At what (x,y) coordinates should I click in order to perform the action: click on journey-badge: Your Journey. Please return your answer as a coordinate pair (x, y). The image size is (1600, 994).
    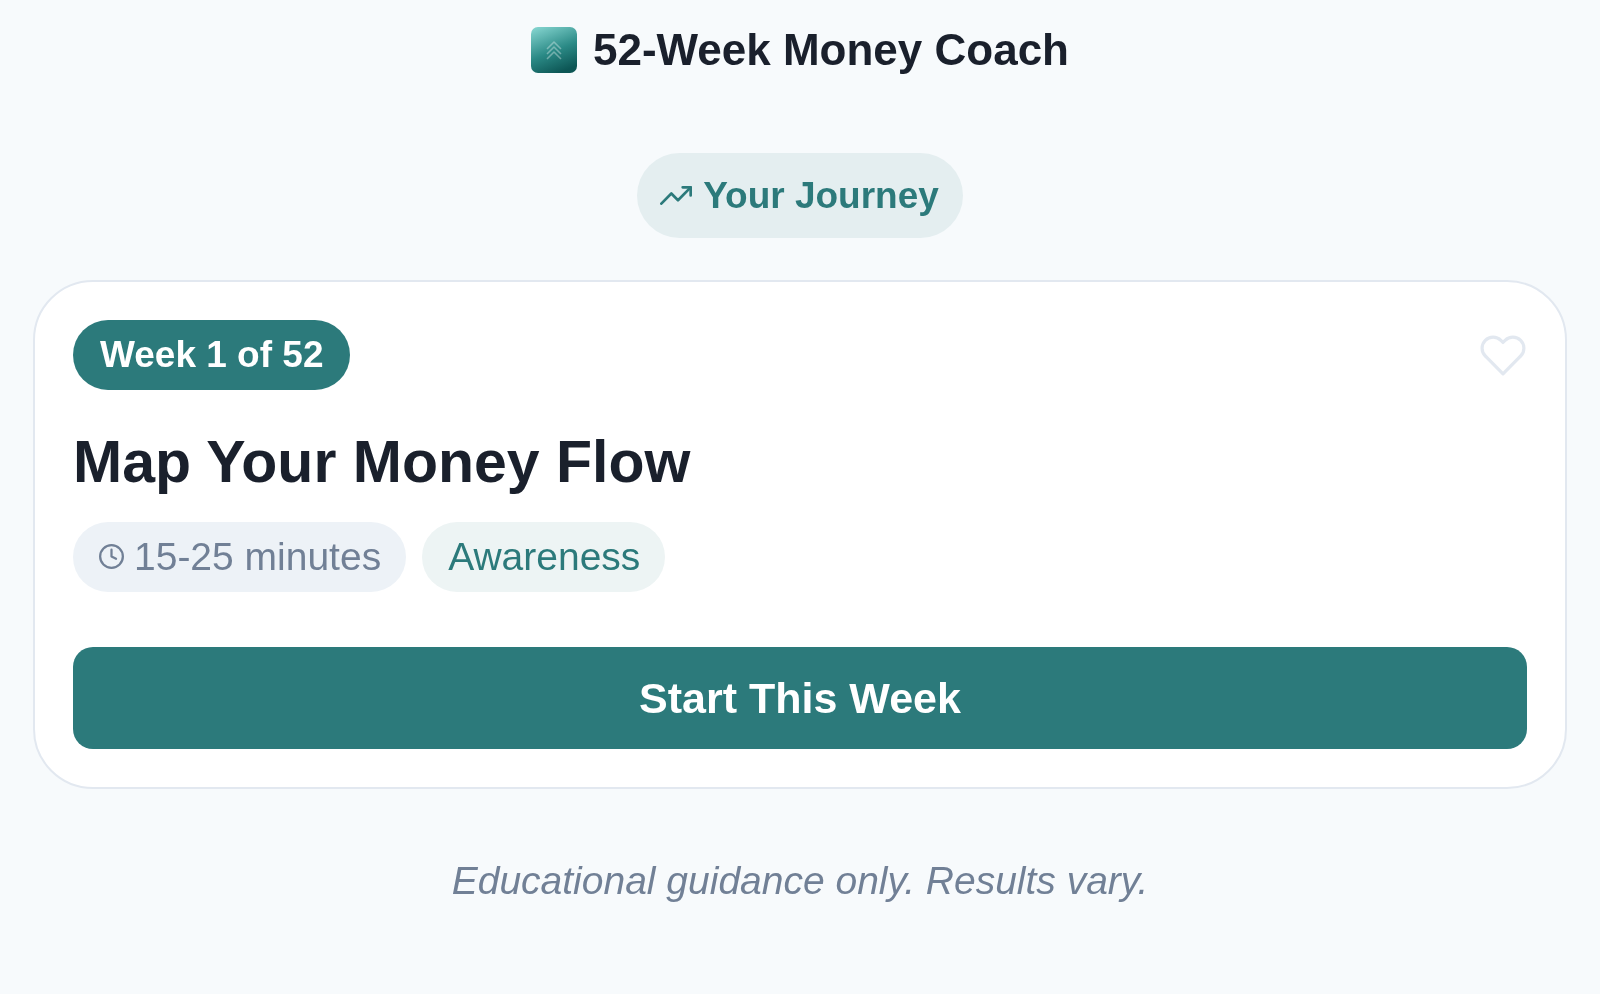
    Looking at the image, I should click on (800, 195).